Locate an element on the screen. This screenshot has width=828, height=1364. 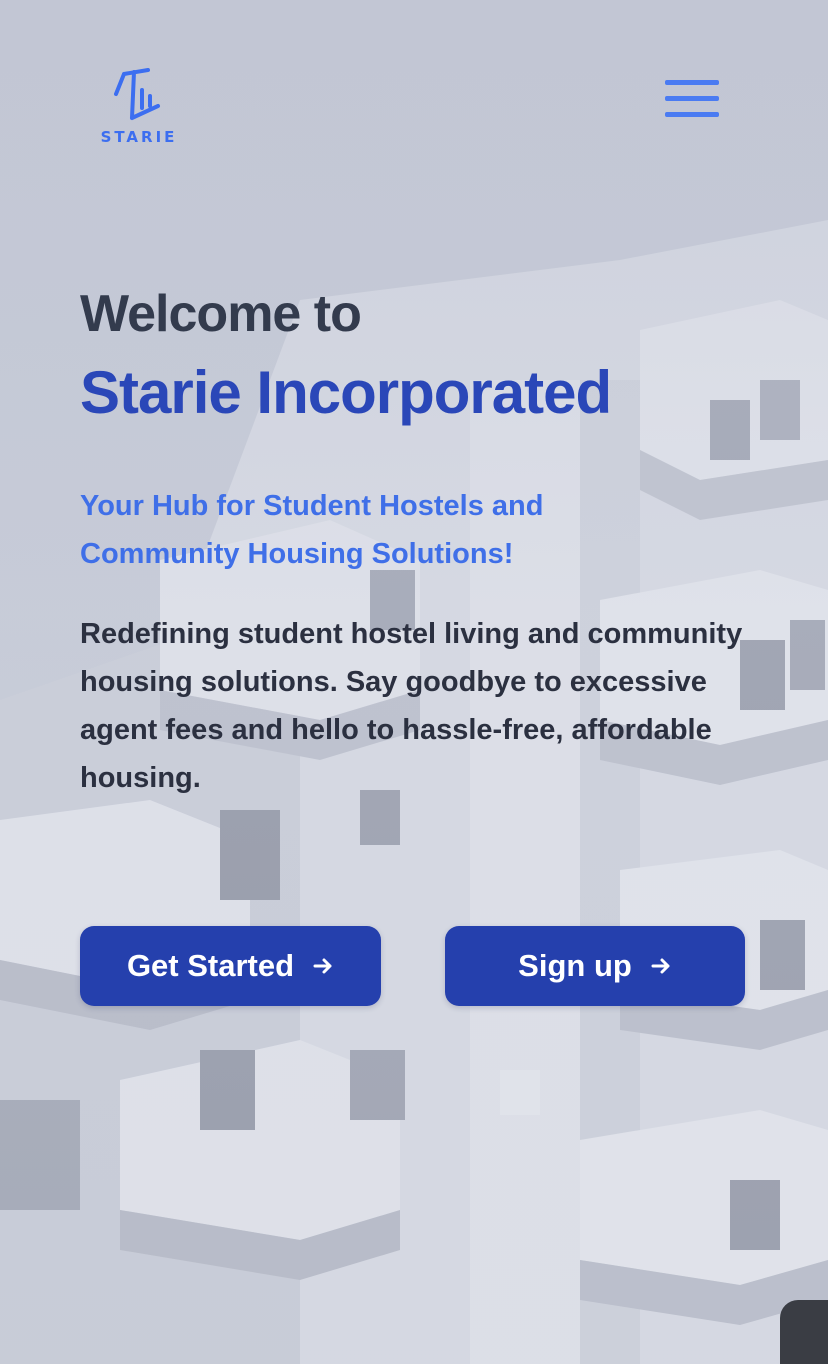
hamburger-menu-icon is located at coordinates (692, 99).